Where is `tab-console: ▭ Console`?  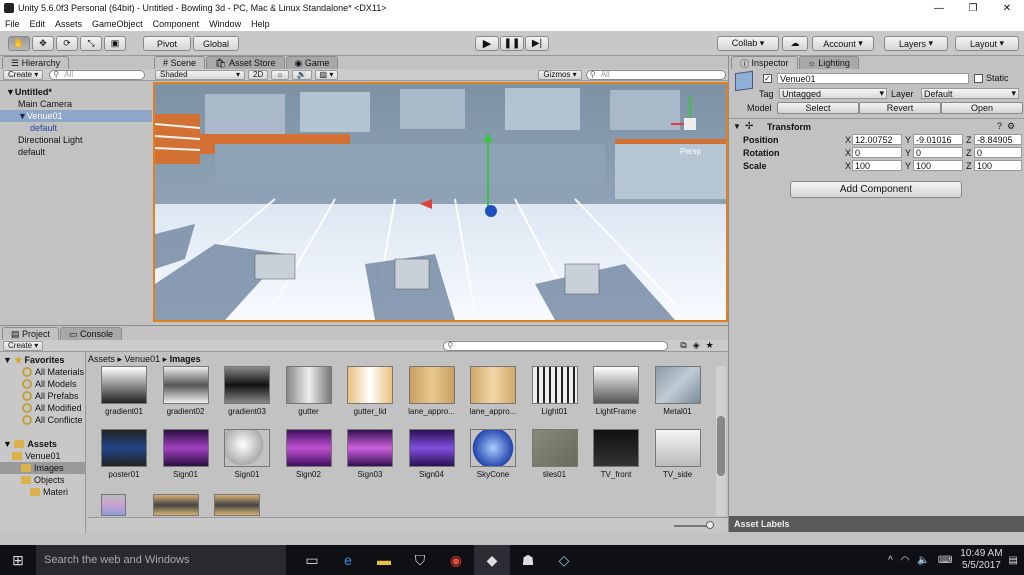
tab-console: ▭ Console is located at coordinates (91, 333).